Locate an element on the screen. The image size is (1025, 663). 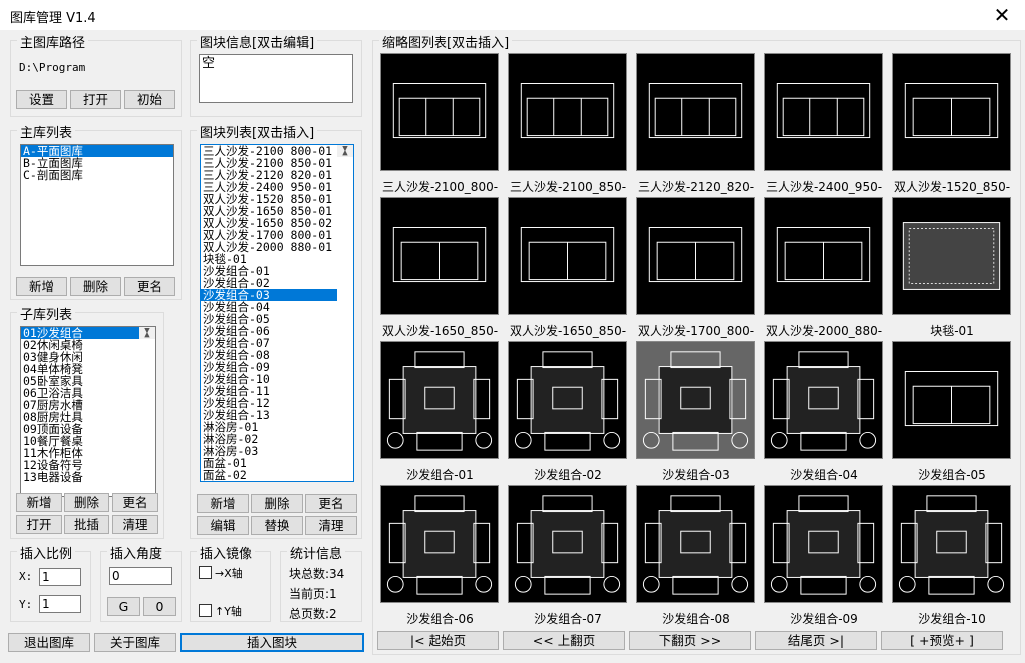
scale-x-input: 1 is located at coordinates (60, 577).